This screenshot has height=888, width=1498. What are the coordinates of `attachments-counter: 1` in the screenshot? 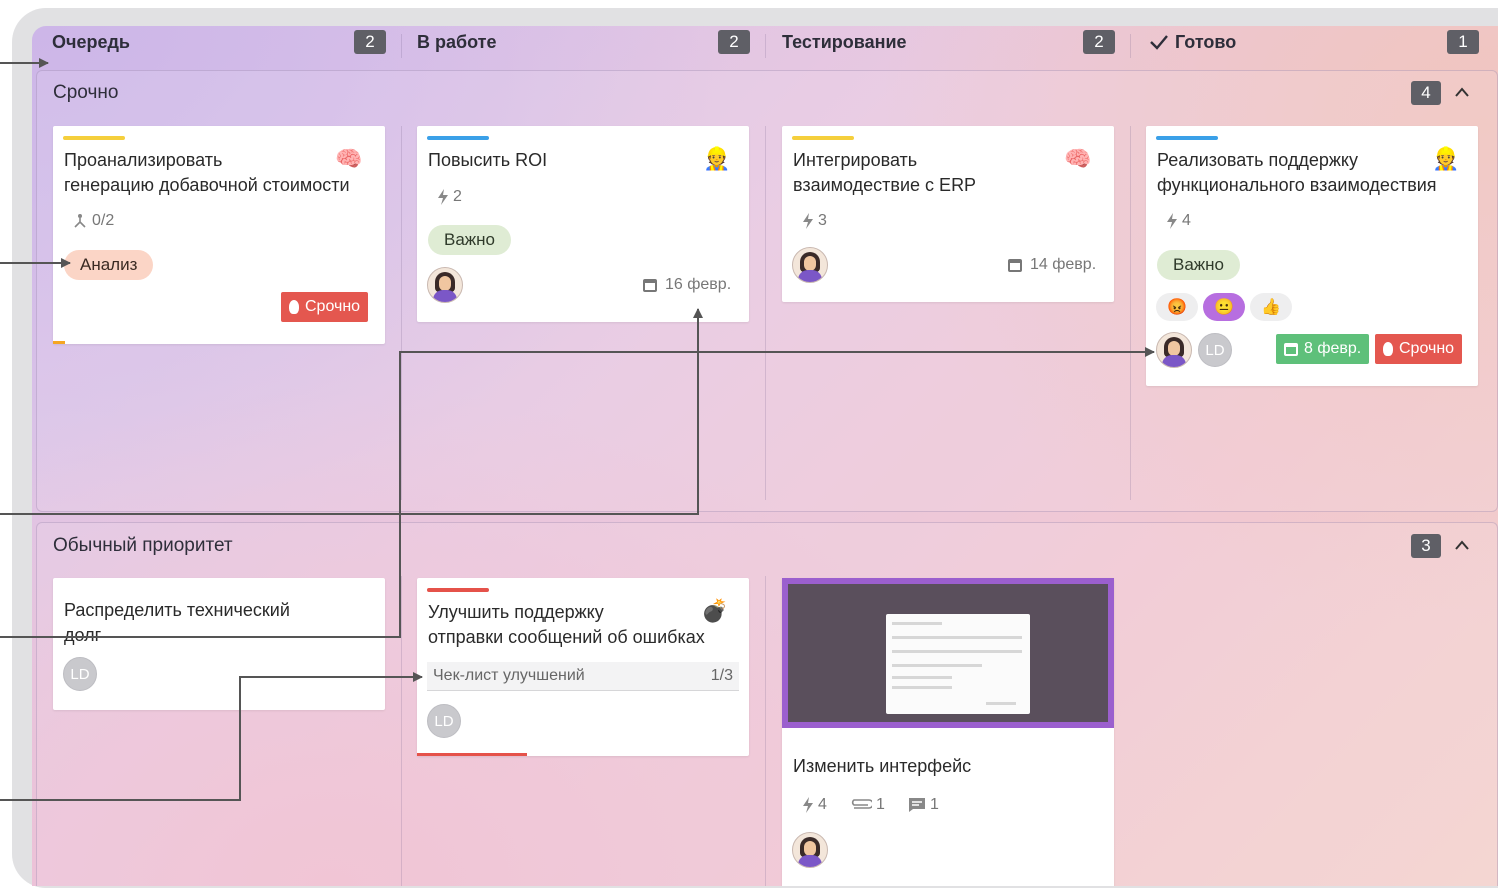 It's located at (866, 805).